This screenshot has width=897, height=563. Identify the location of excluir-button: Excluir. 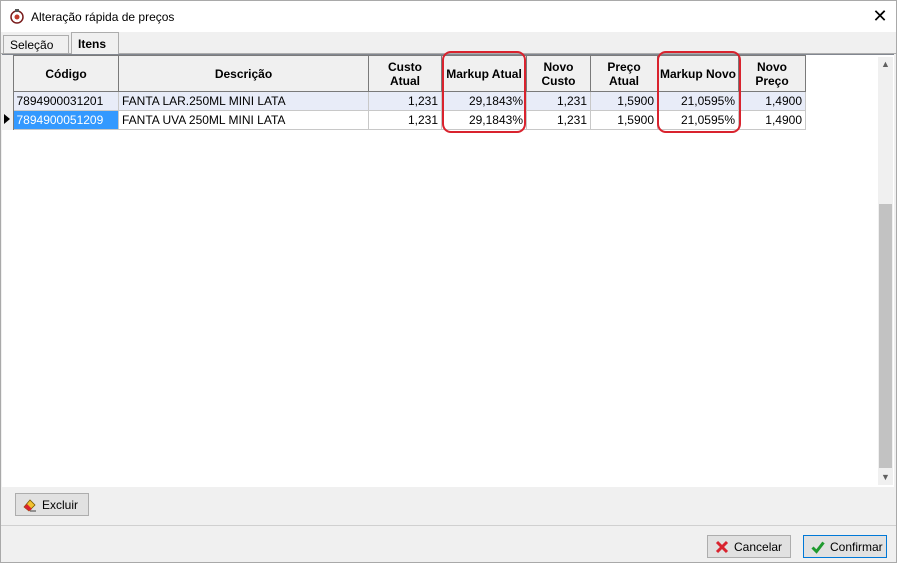
(52, 504).